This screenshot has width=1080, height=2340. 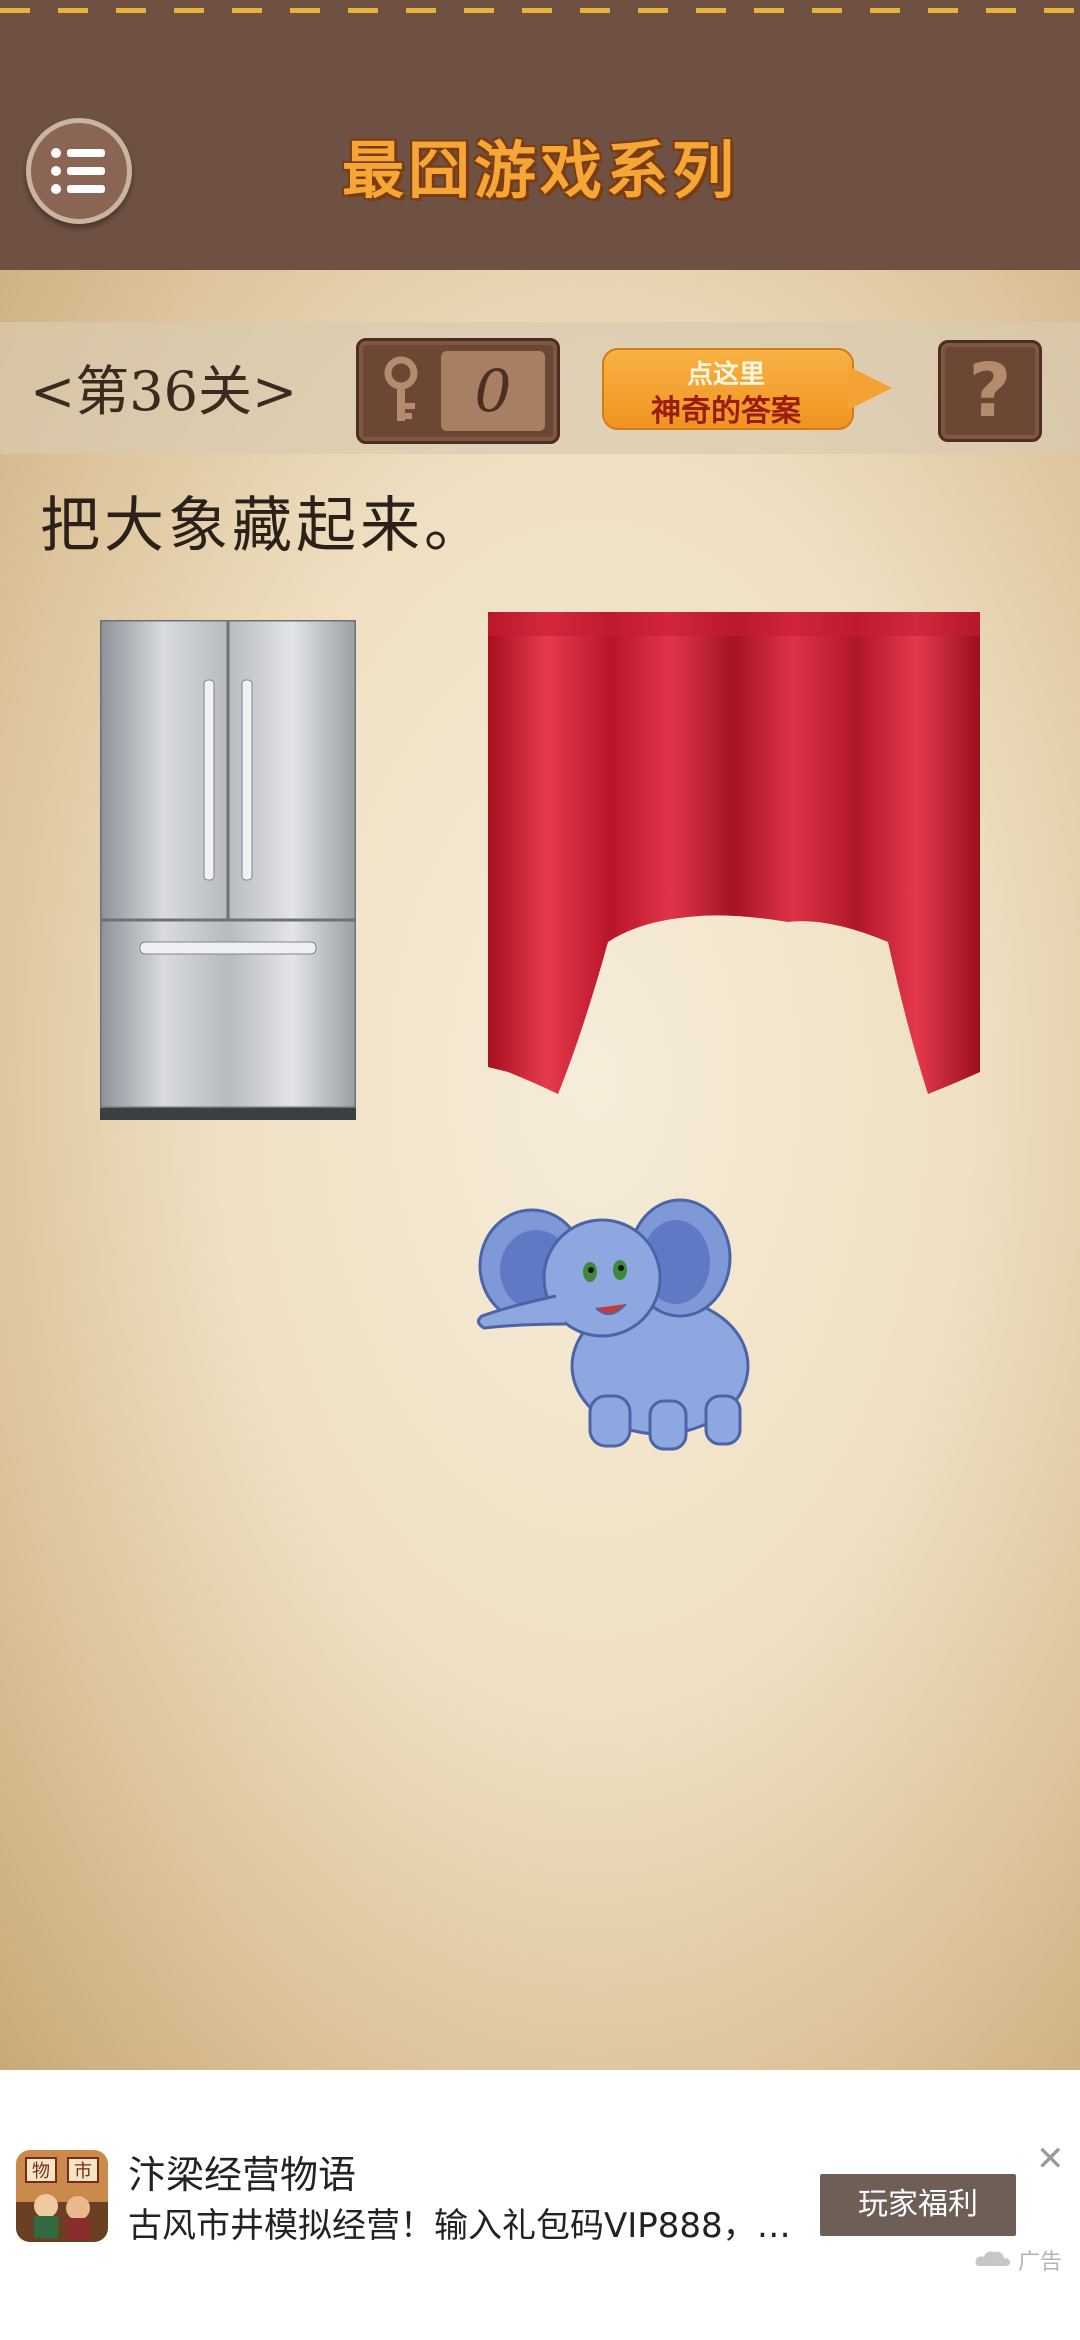 What do you see at coordinates (752, 389) in the screenshot?
I see `magic-answer-button: 点这里 神奇的答案` at bounding box center [752, 389].